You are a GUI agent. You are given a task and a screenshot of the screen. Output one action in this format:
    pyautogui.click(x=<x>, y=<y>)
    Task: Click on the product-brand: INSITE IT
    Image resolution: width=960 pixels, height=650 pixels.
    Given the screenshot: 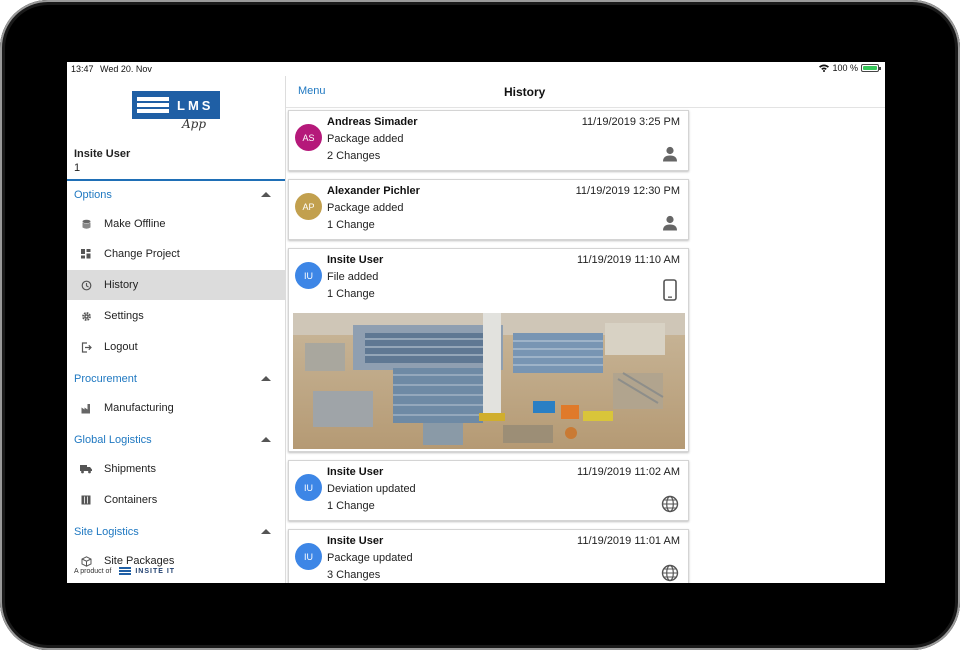 What is the action you would take?
    pyautogui.click(x=155, y=571)
    